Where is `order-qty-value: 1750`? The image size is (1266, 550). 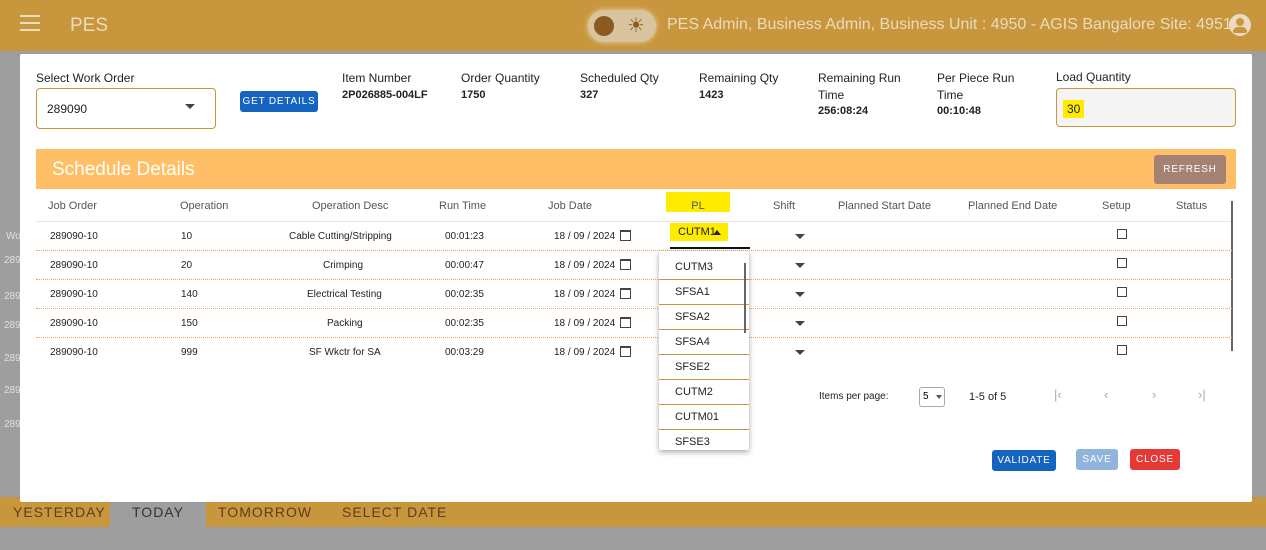 order-qty-value: 1750 is located at coordinates (473, 95).